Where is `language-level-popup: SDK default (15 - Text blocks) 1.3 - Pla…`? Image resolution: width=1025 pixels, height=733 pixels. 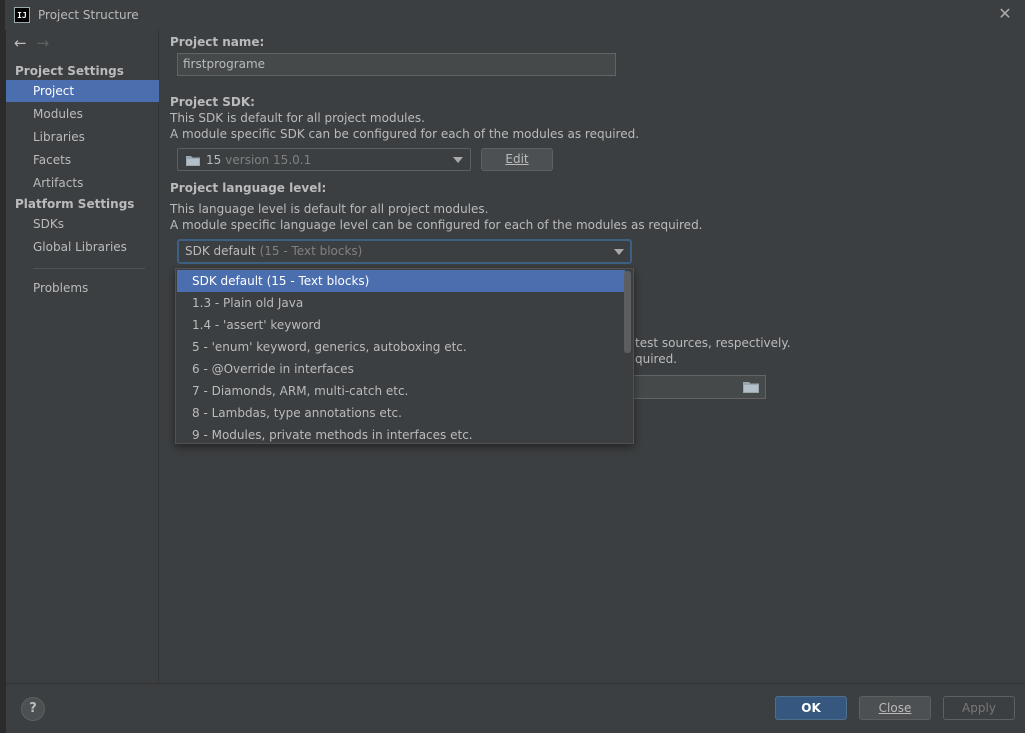
language-level-popup: SDK default (15 - Text blocks) 1.3 - Pla… is located at coordinates (404, 356).